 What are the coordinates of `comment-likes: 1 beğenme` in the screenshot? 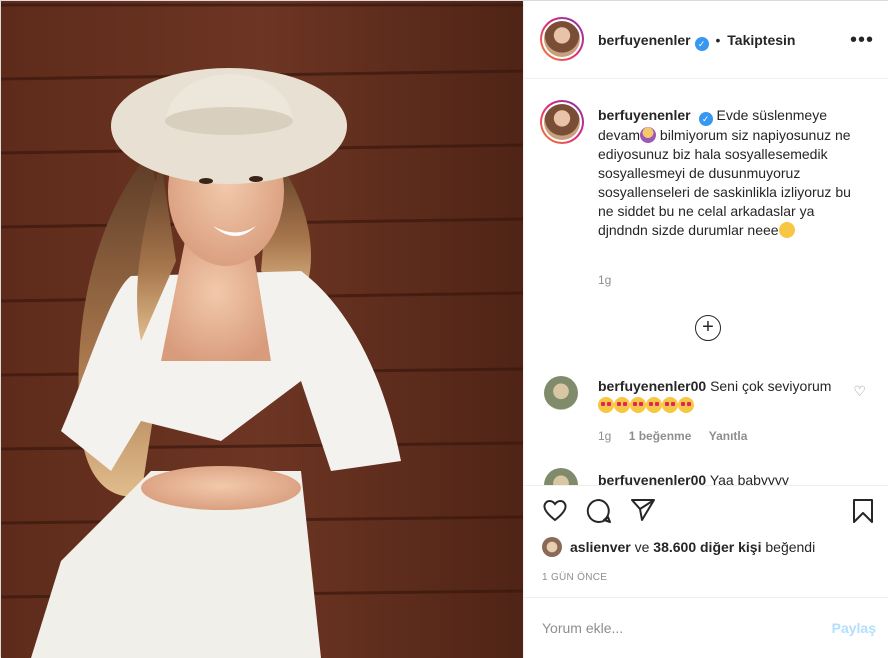 It's located at (660, 436).